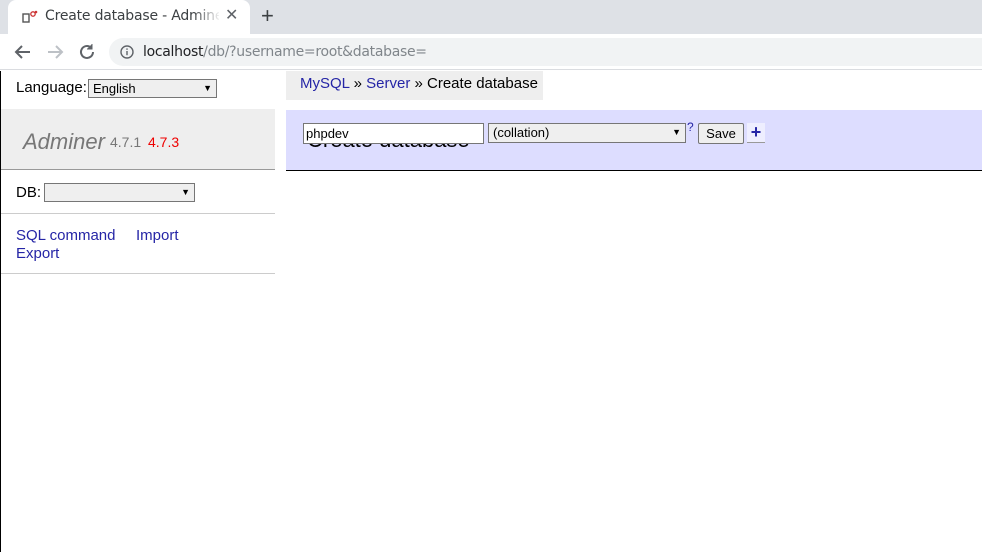 Image resolution: width=982 pixels, height=552 pixels. Describe the element at coordinates (231, 16) in the screenshot. I see `tab-close-icon: ✕` at that location.